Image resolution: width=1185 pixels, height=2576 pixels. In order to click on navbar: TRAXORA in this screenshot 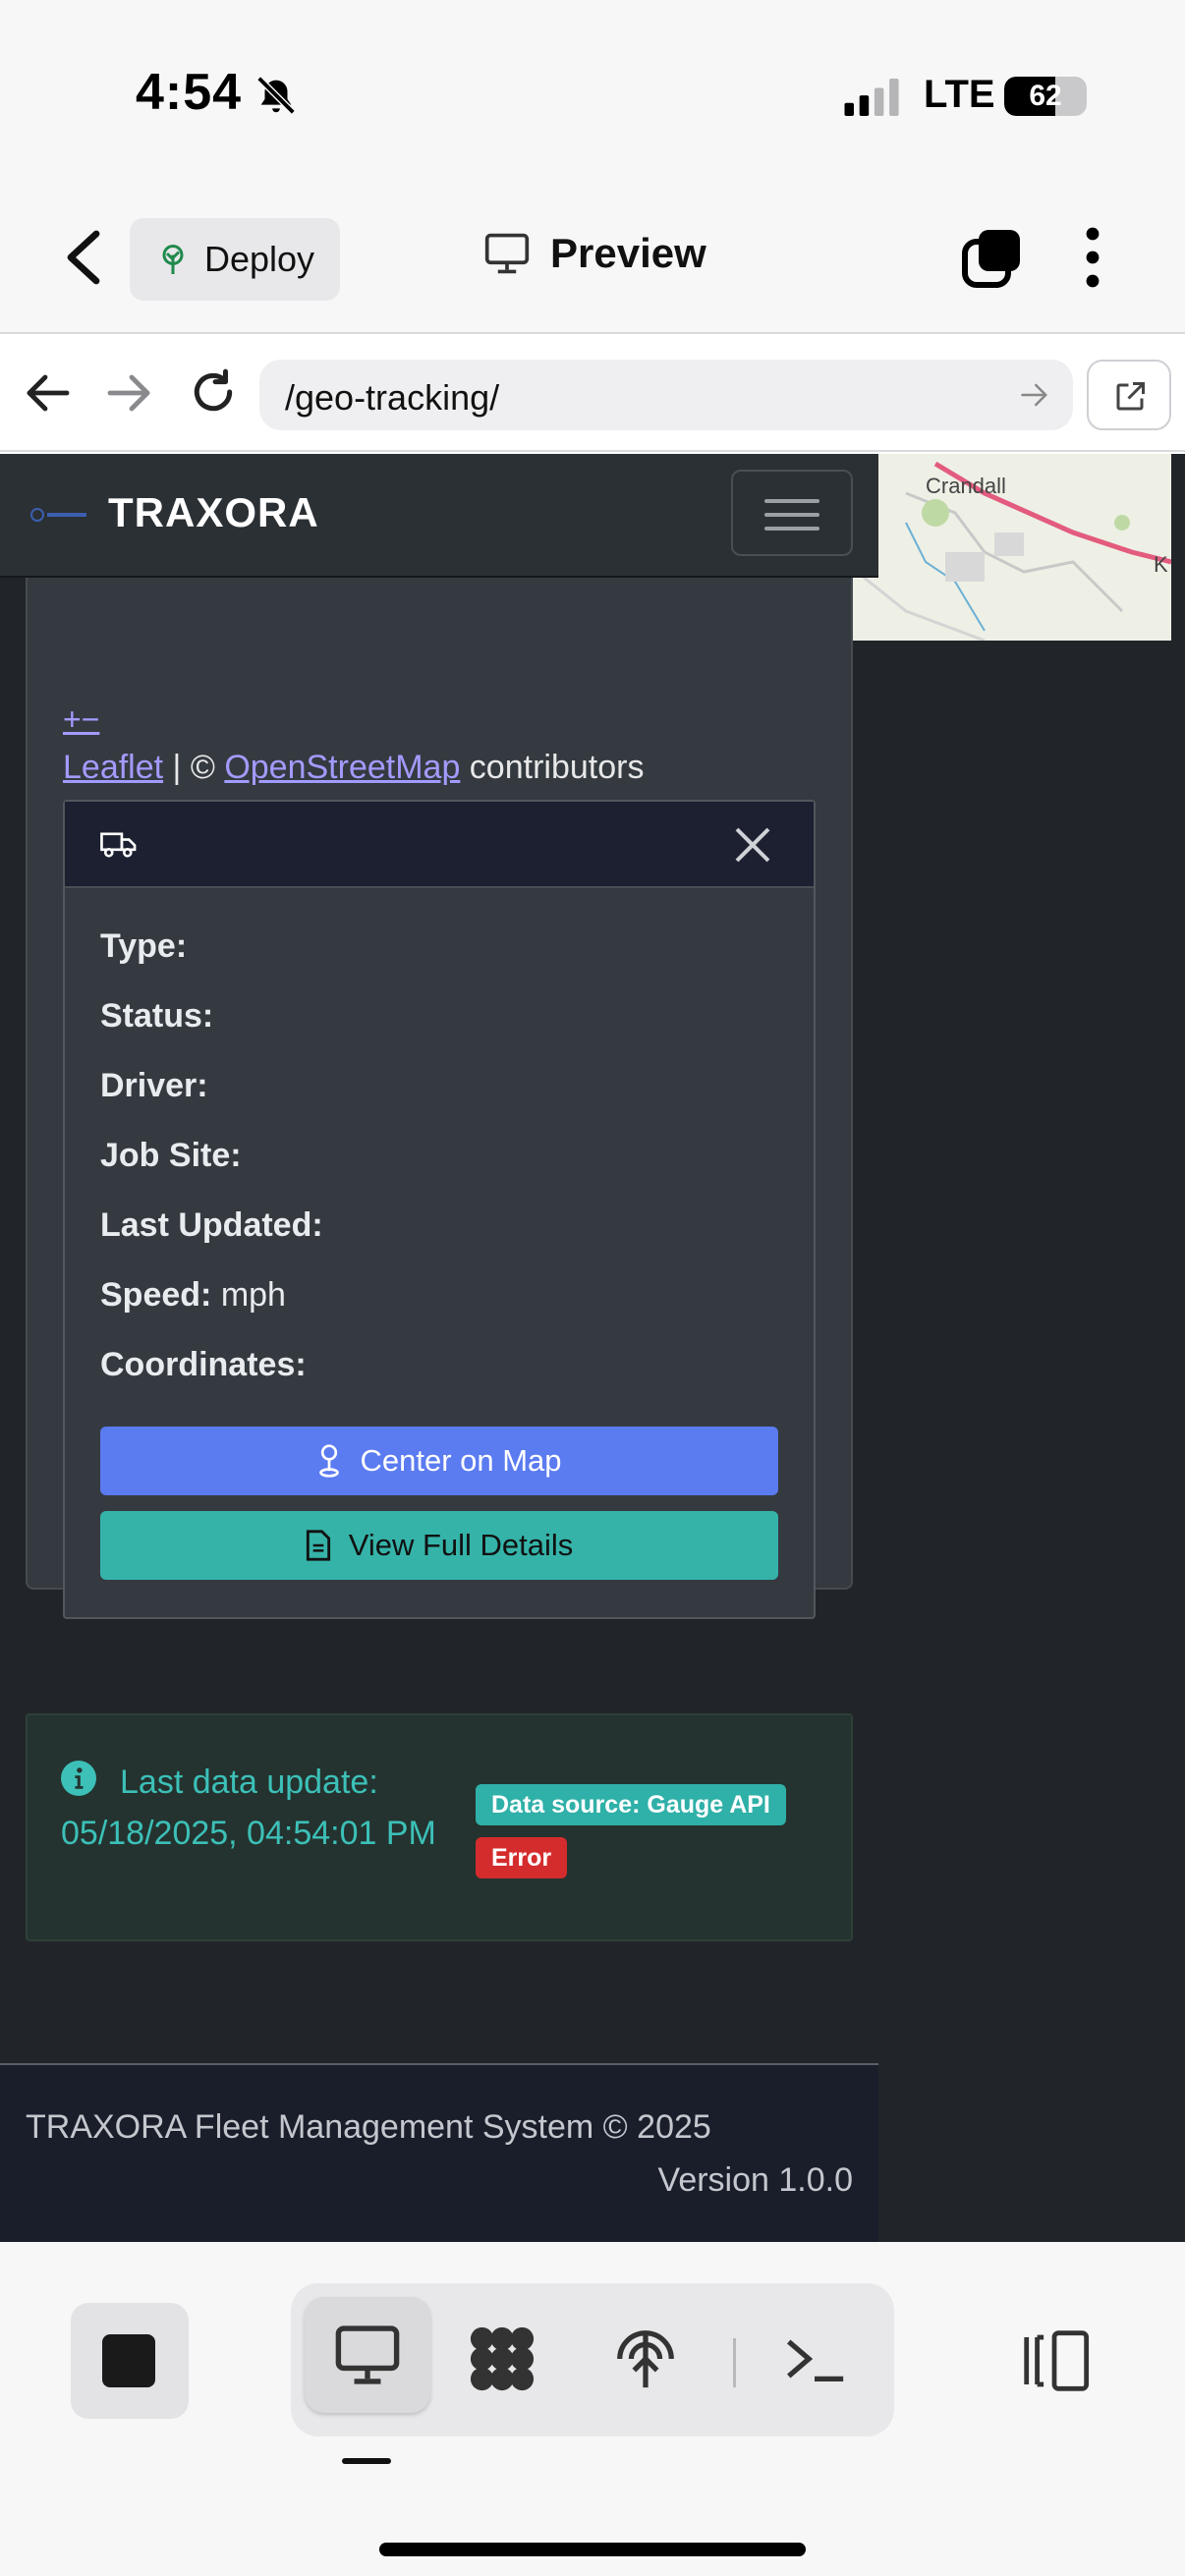, I will do `click(439, 516)`.